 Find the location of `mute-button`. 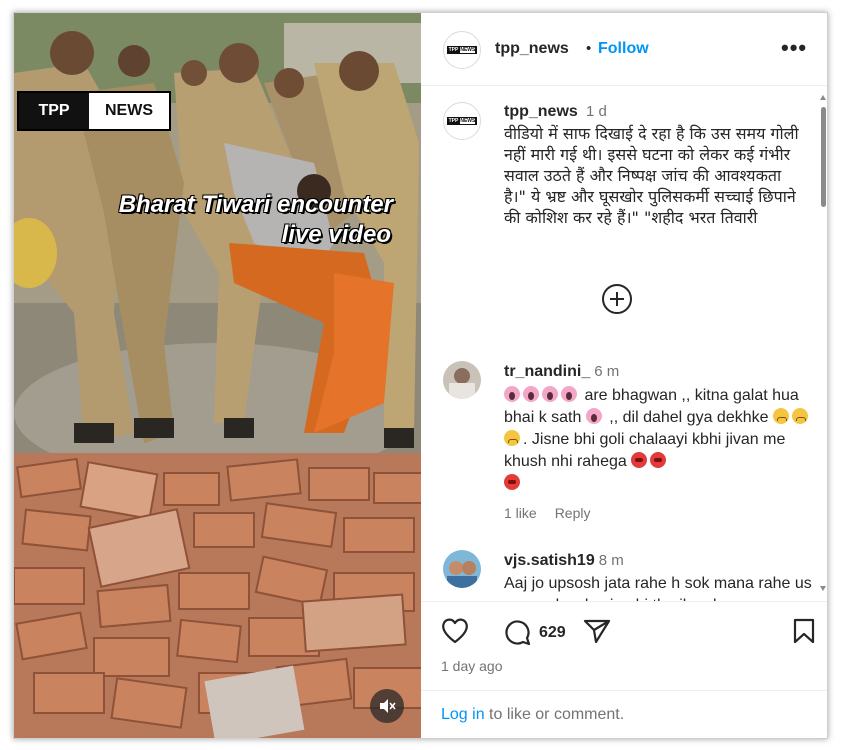

mute-button is located at coordinates (387, 706).